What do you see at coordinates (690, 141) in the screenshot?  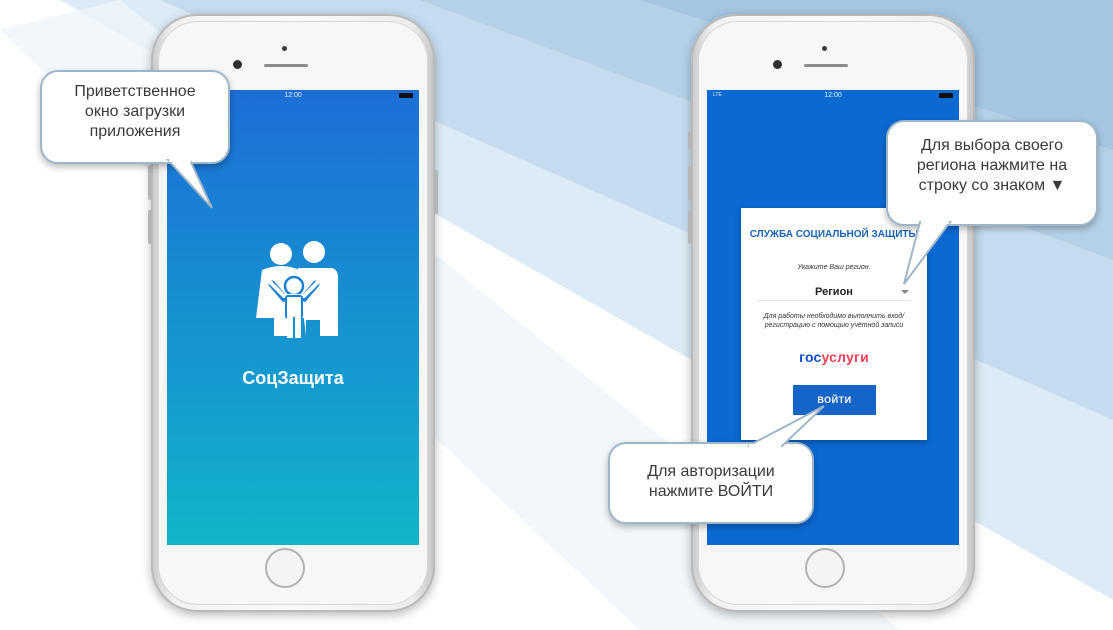 I see `mute-switch` at bounding box center [690, 141].